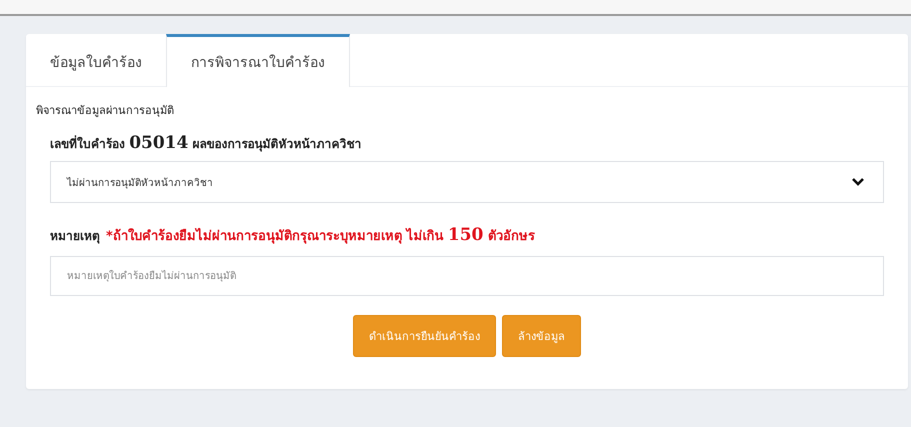  Describe the element at coordinates (258, 60) in the screenshot. I see `tab: การพิจารณาใบคำร้อง` at that location.